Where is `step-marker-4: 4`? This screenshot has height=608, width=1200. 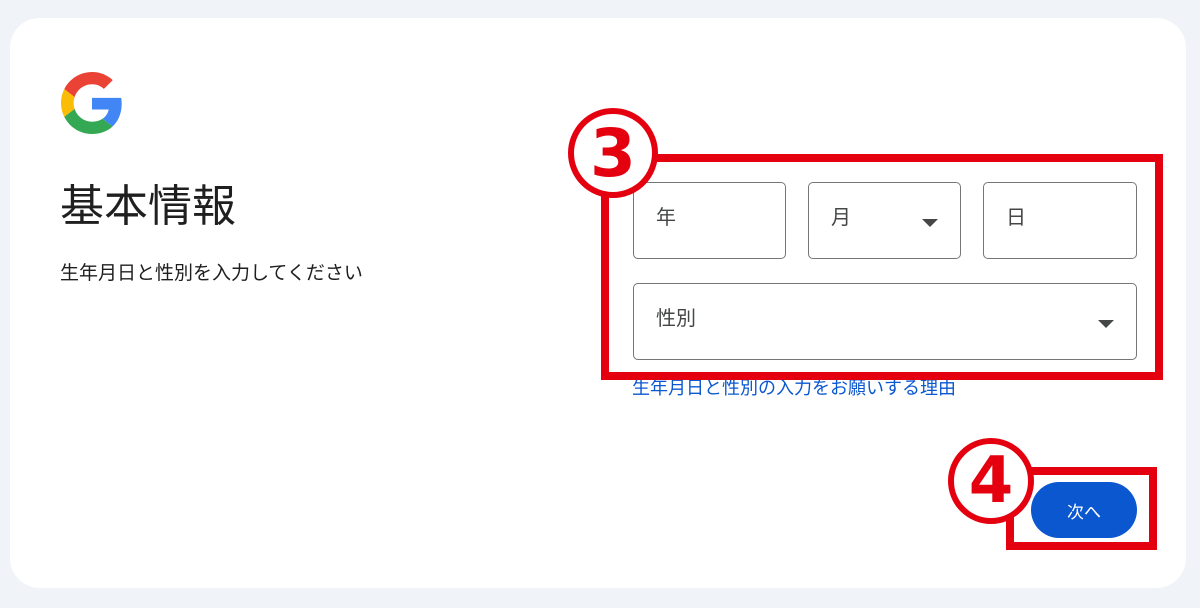 step-marker-4: 4 is located at coordinates (991, 481).